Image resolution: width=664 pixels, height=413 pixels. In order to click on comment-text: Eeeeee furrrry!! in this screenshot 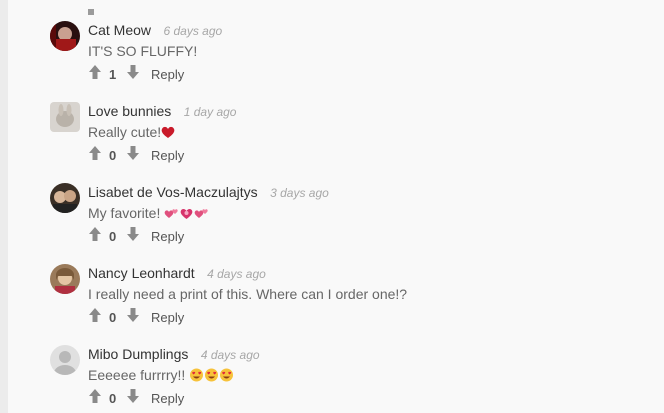, I will do `click(161, 376)`.